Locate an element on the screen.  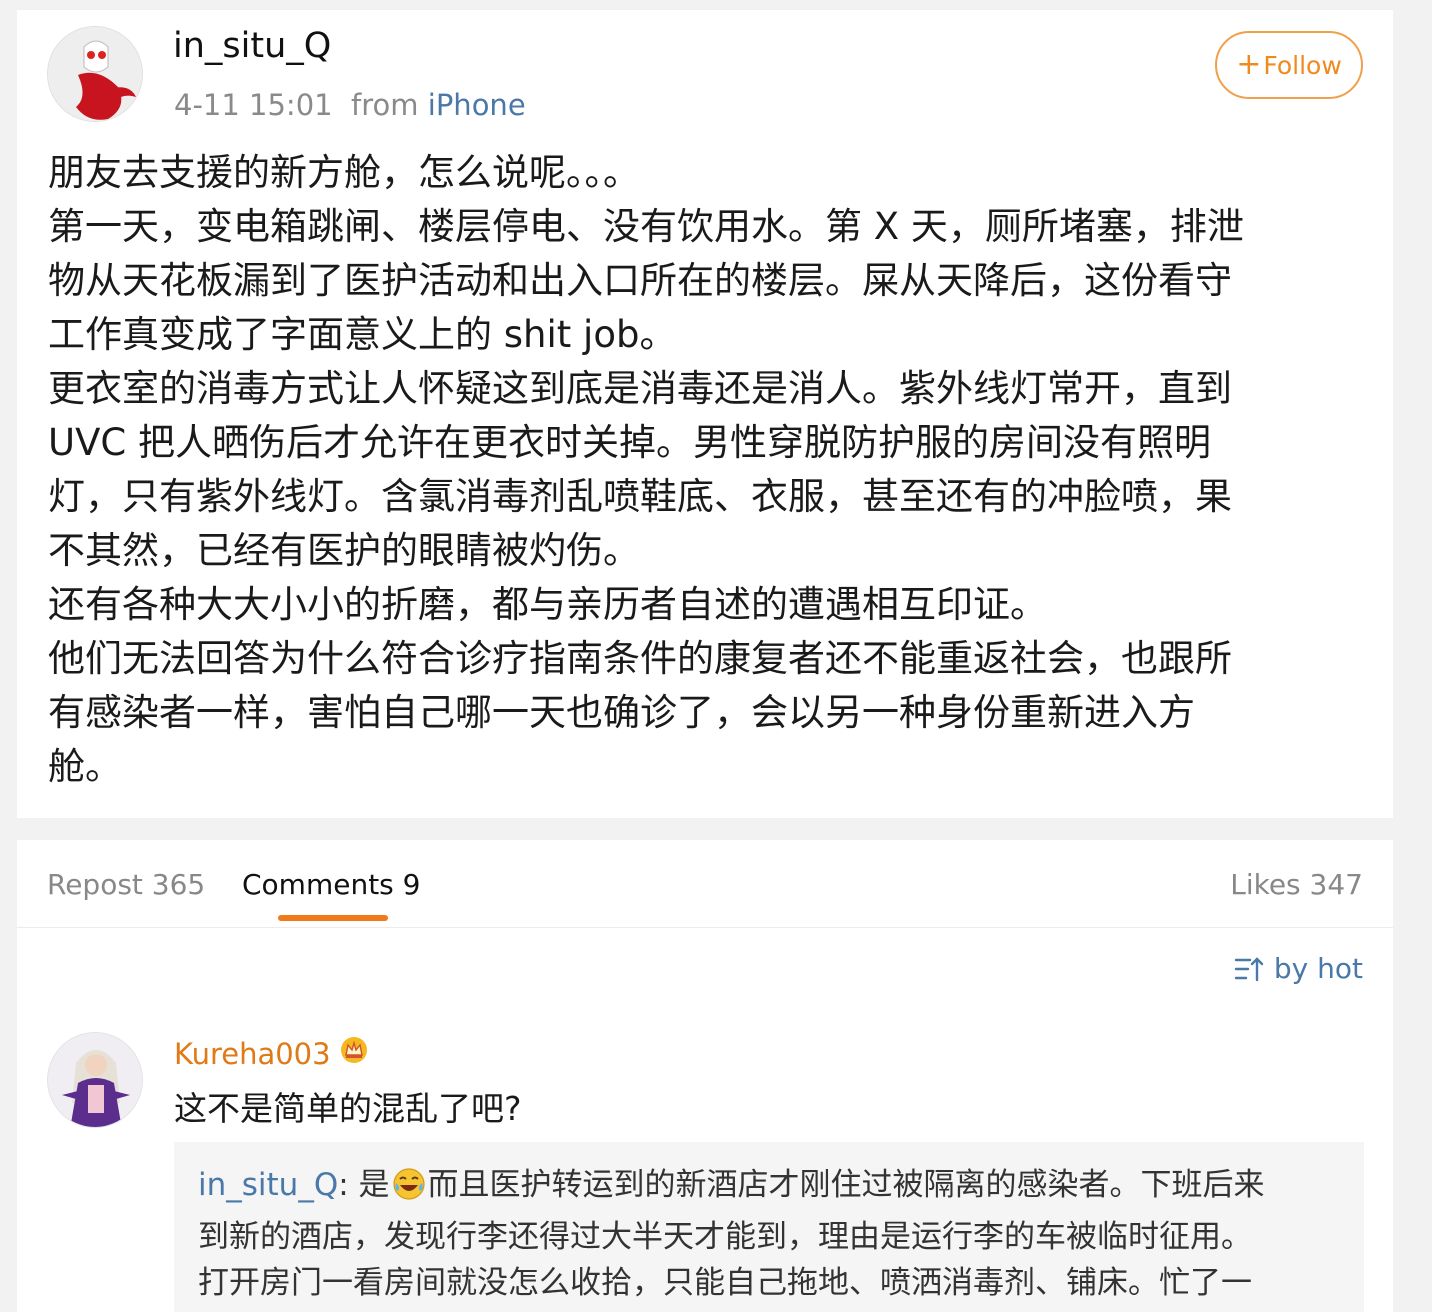
commenter-avatar is located at coordinates (95, 1080).